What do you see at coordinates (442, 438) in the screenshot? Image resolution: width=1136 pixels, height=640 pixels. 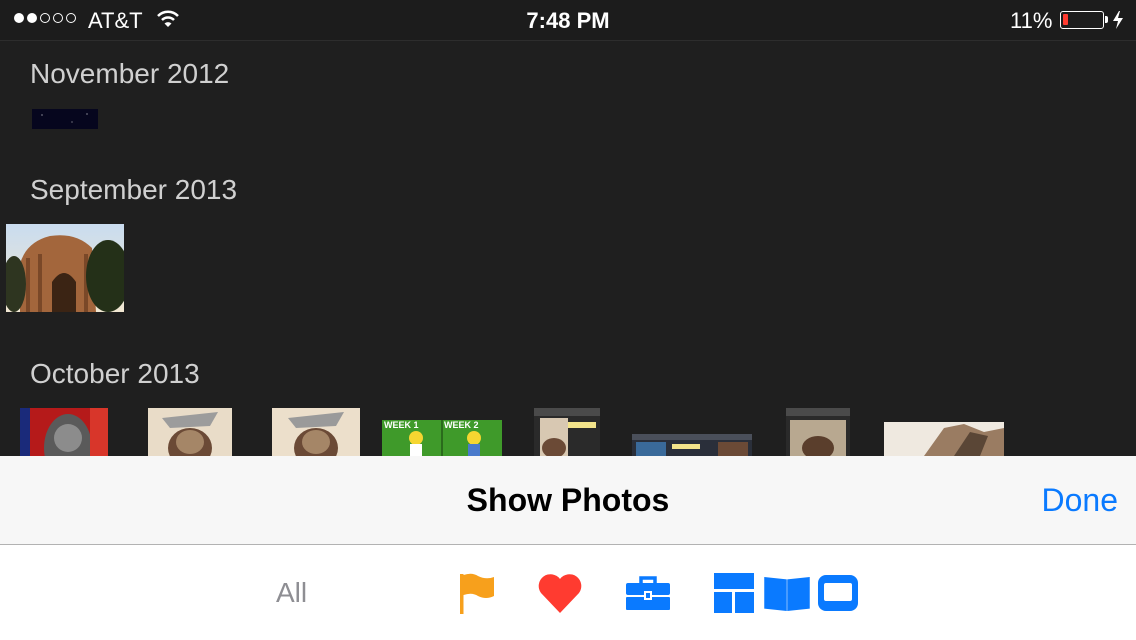 I see `photo-thumbnail: WEEK 1 WEEK 2` at bounding box center [442, 438].